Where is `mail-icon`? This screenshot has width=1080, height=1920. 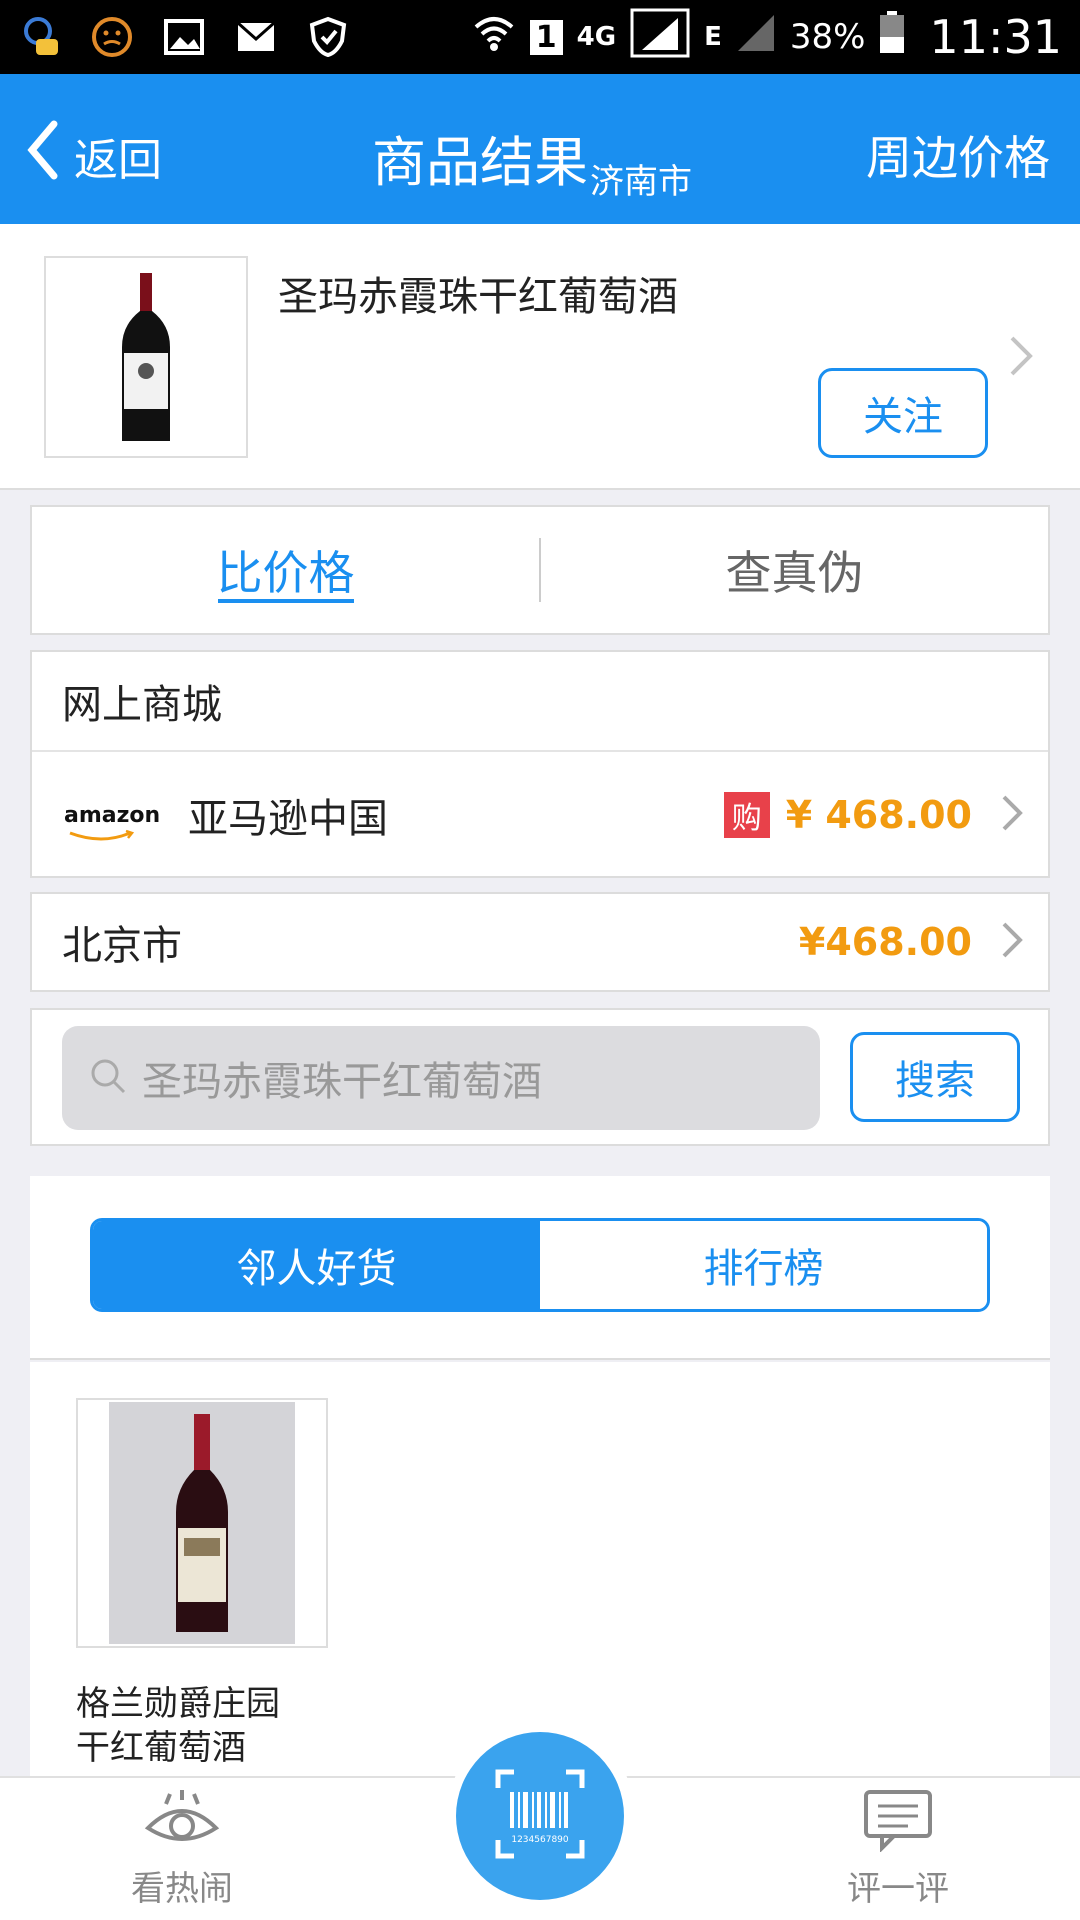
mail-icon is located at coordinates (256, 37).